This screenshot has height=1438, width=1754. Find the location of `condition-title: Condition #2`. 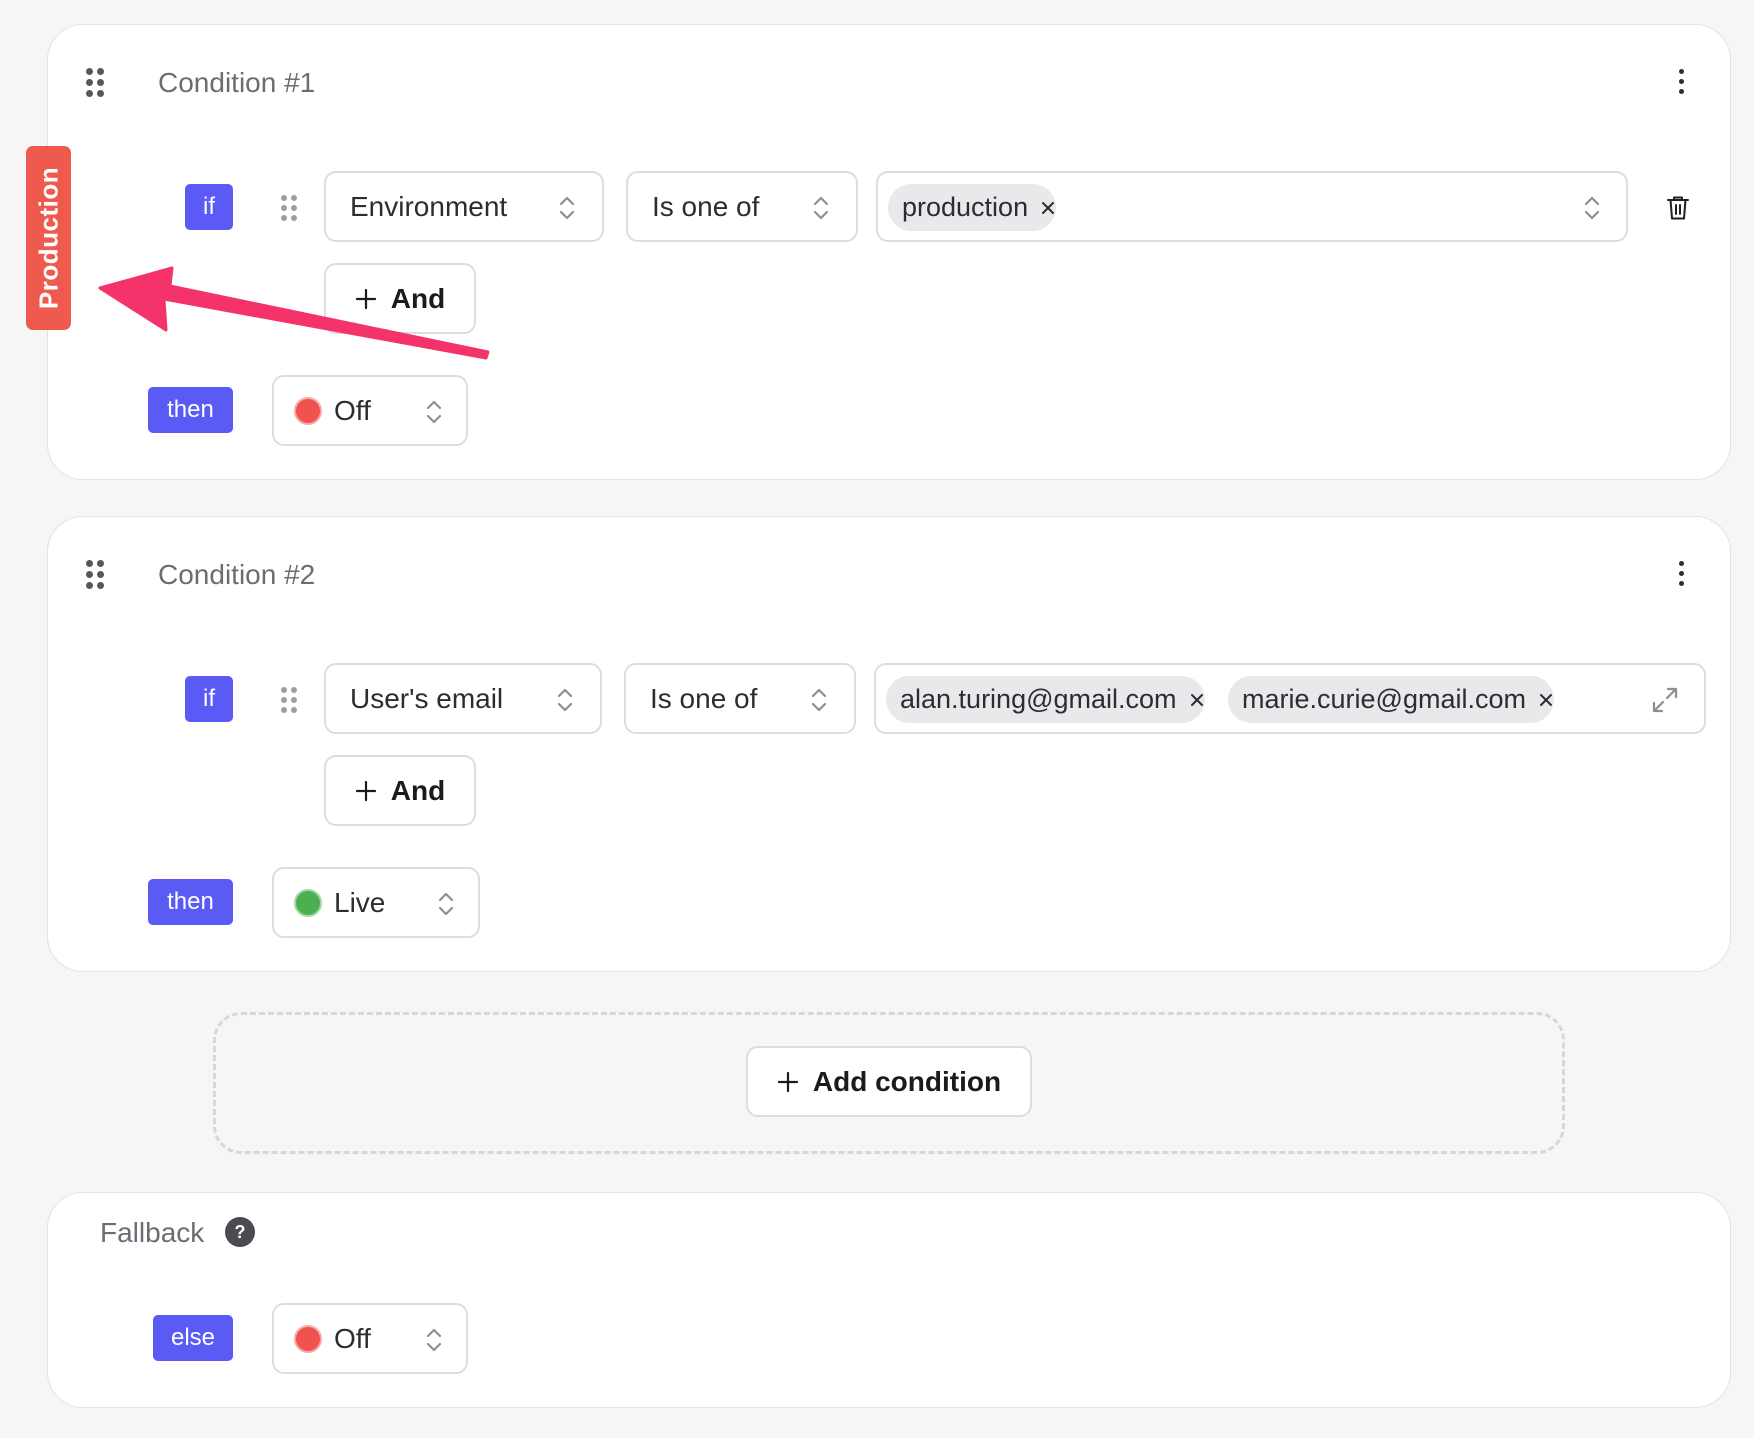

condition-title: Condition #2 is located at coordinates (237, 574).